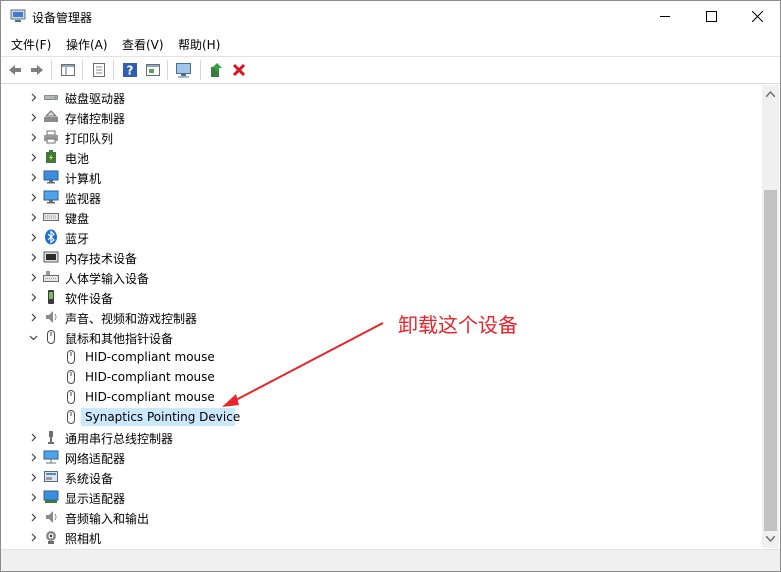 This screenshot has width=781, height=572. What do you see at coordinates (303, 364) in the screenshot?
I see `annotation-arrow` at bounding box center [303, 364].